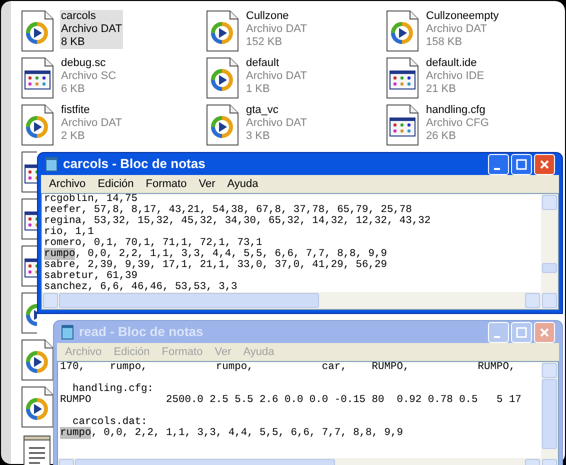 Image resolution: width=566 pixels, height=465 pixels. What do you see at coordinates (67, 184) in the screenshot?
I see `menu-item: Archivo` at bounding box center [67, 184].